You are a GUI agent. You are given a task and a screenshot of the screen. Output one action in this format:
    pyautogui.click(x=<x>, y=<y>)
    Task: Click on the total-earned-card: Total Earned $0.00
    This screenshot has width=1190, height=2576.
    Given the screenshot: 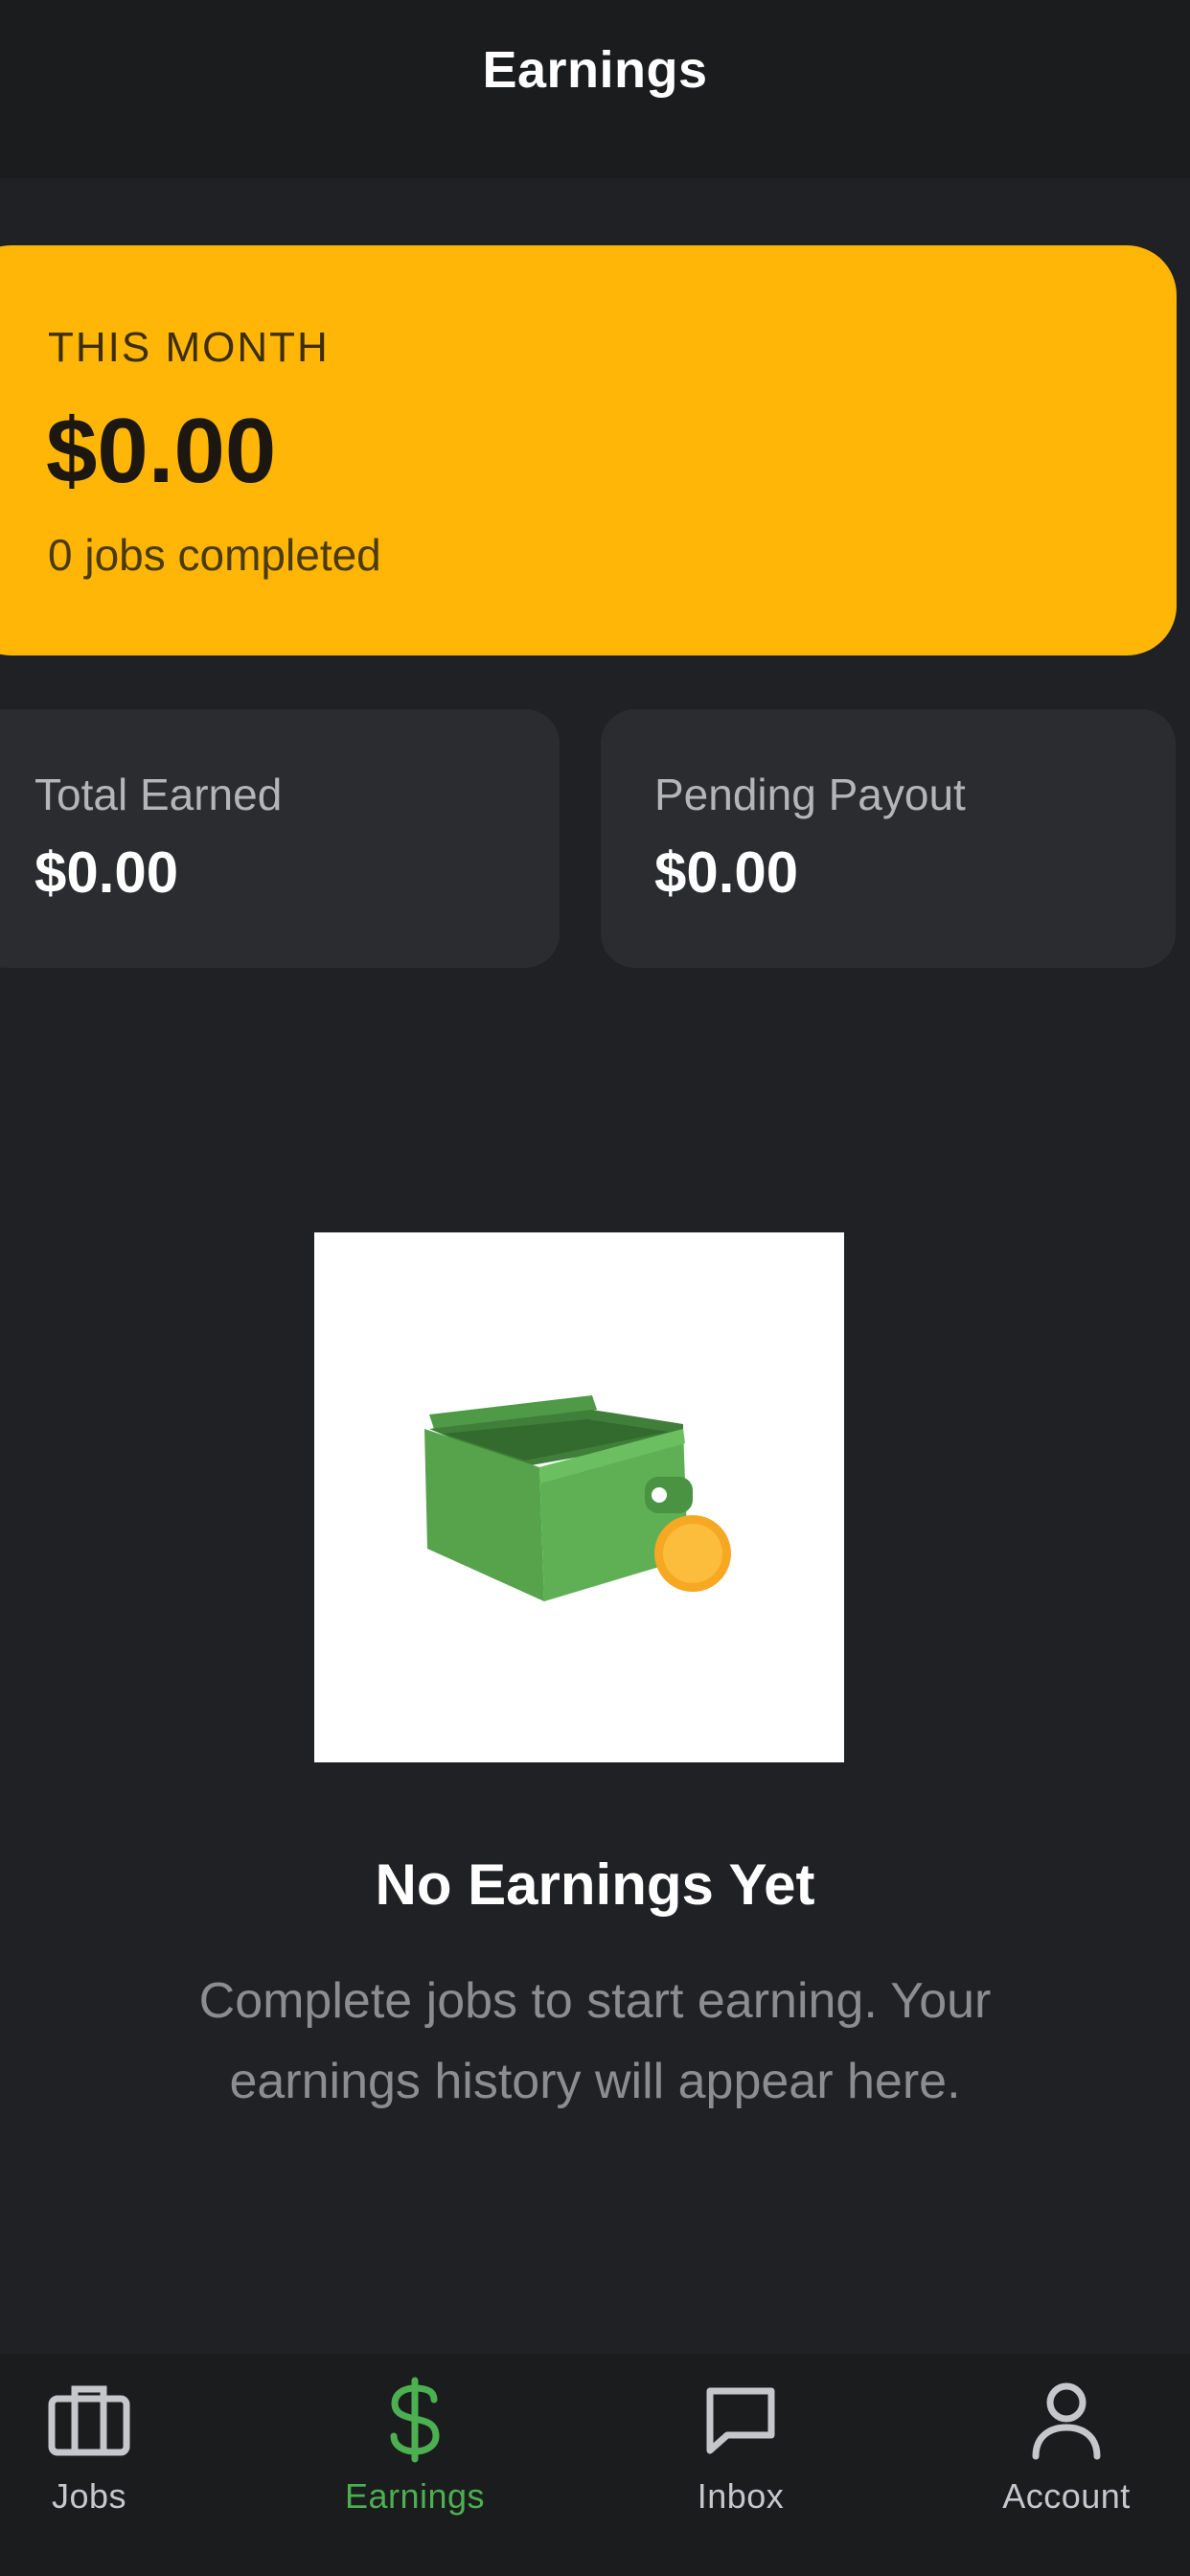 What is the action you would take?
    pyautogui.click(x=280, y=838)
    